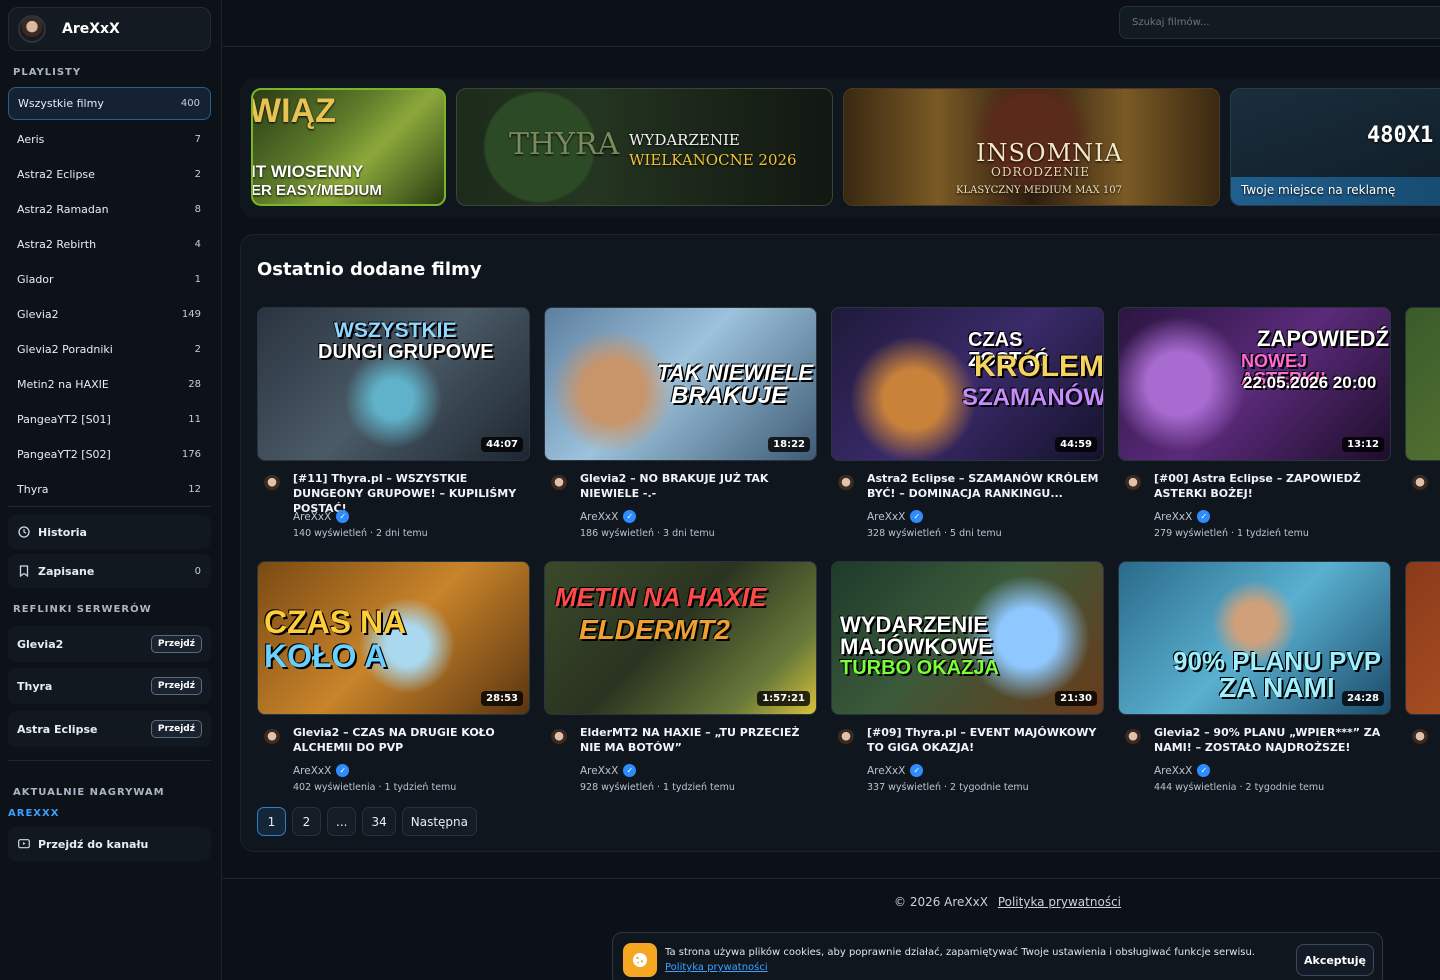  Describe the element at coordinates (393, 638) in the screenshot. I see `video-thumbnail: CZAS NA KOŁO A 28:53` at that location.